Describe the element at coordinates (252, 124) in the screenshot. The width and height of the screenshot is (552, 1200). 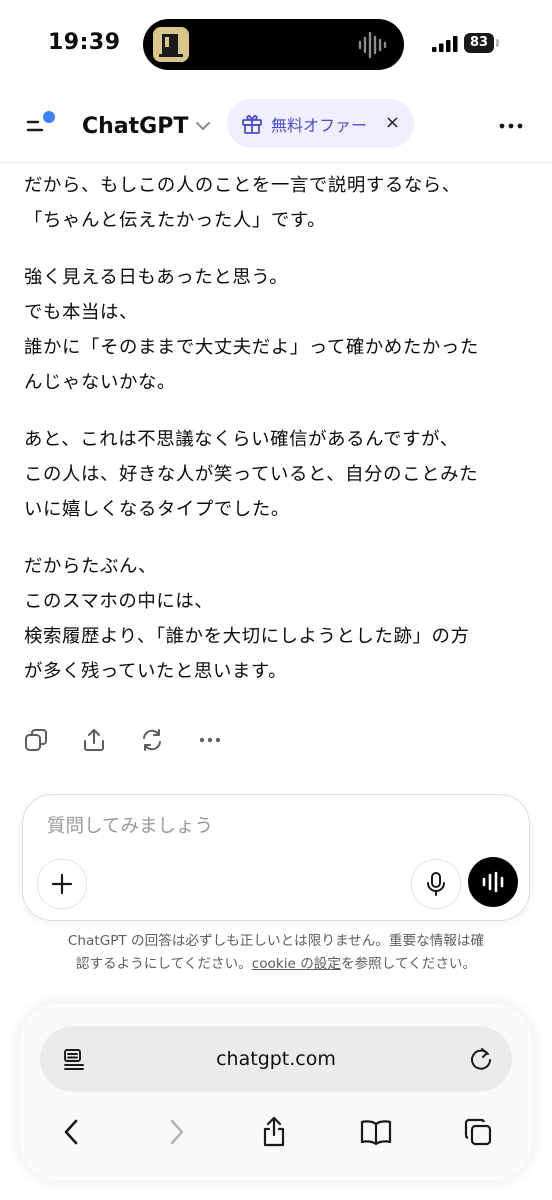
I see `gift-icon` at that location.